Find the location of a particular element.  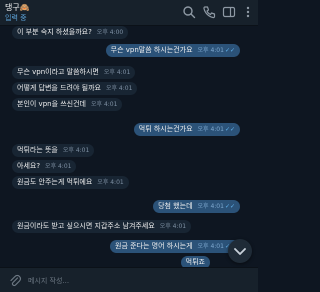

message-time: 오후 4:00 is located at coordinates (110, 32).